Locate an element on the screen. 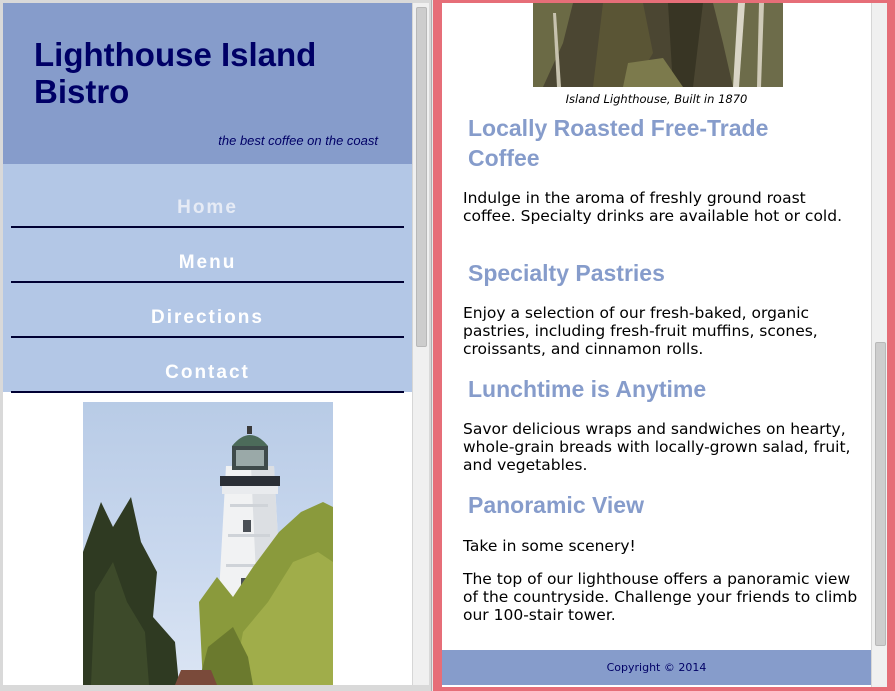 This screenshot has height=691, width=895. site-tagline: the best coffee on the coast is located at coordinates (298, 140).